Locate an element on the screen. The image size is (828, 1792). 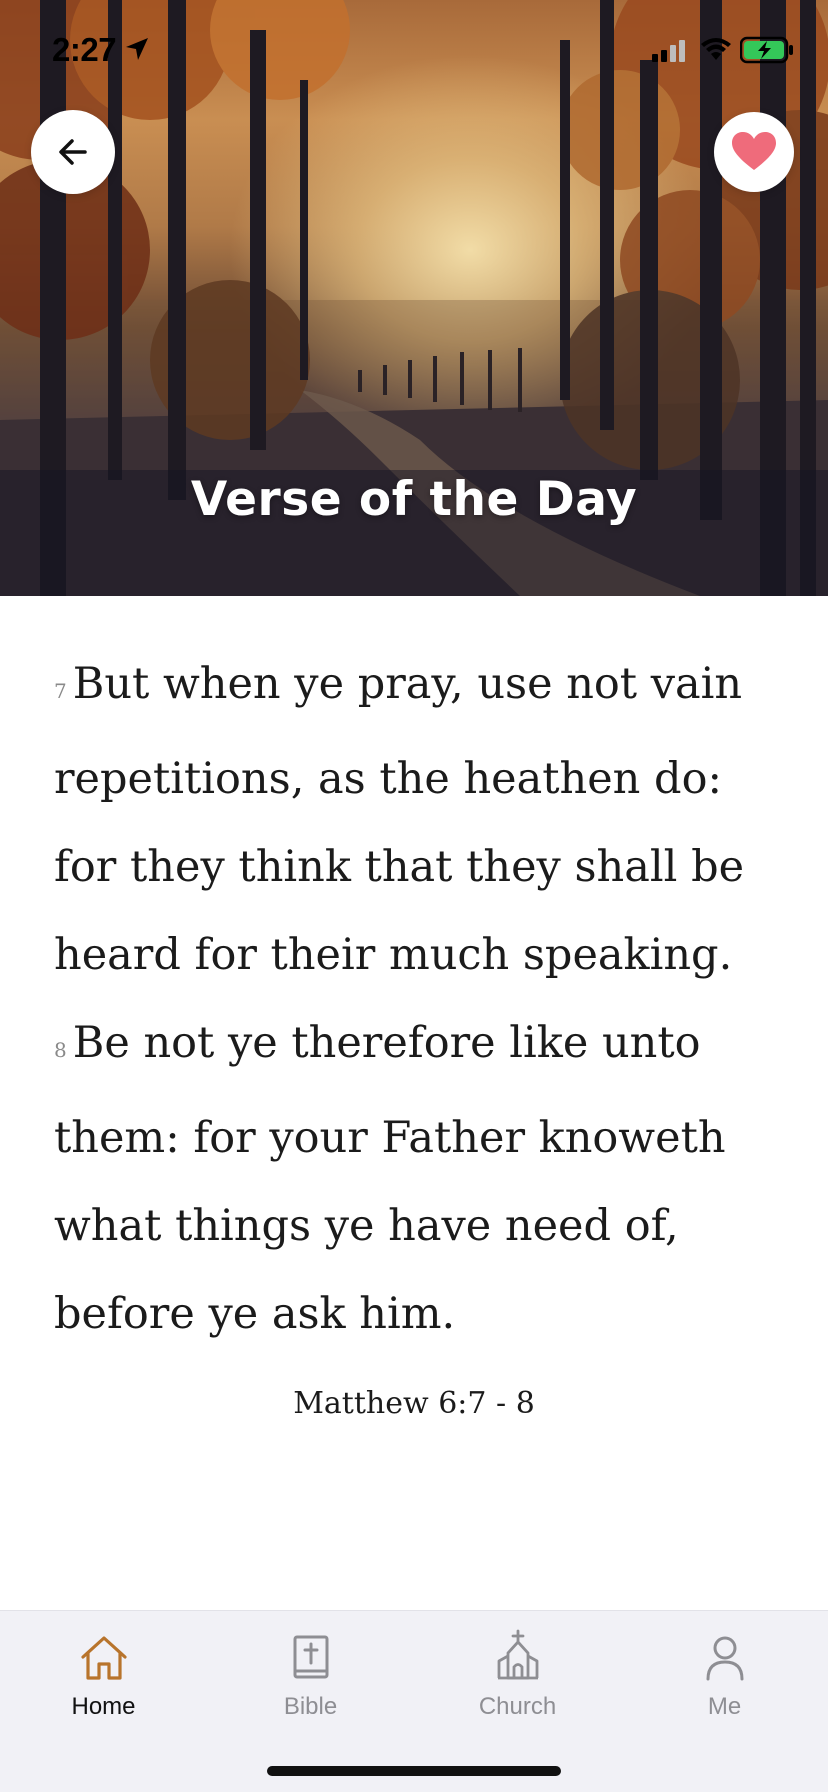
tab-bar: Home Bible Church Me is located at coordinates (414, 1701).